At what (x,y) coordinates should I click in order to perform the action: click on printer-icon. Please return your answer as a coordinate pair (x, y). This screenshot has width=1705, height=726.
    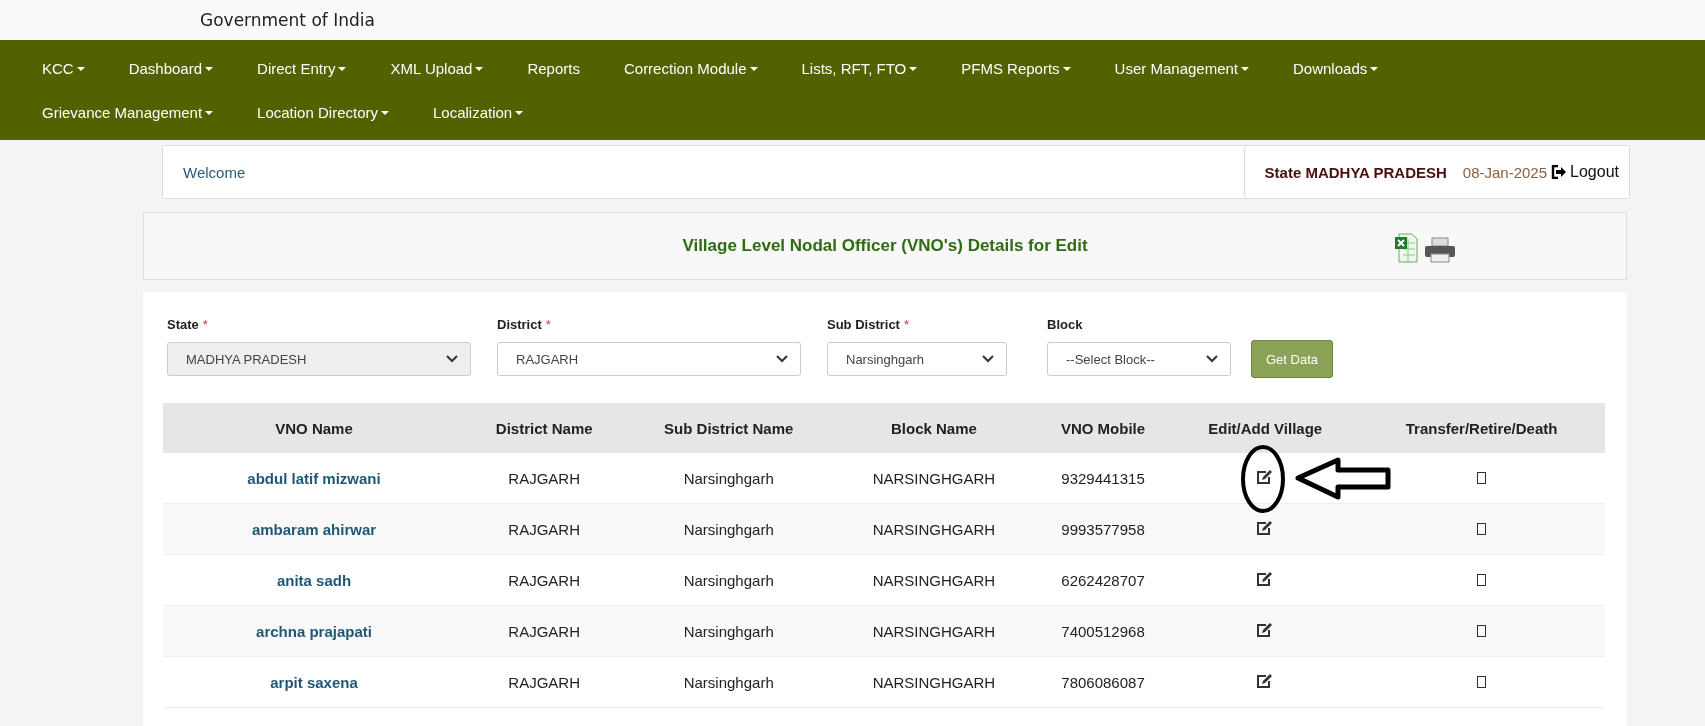
    Looking at the image, I should click on (1440, 250).